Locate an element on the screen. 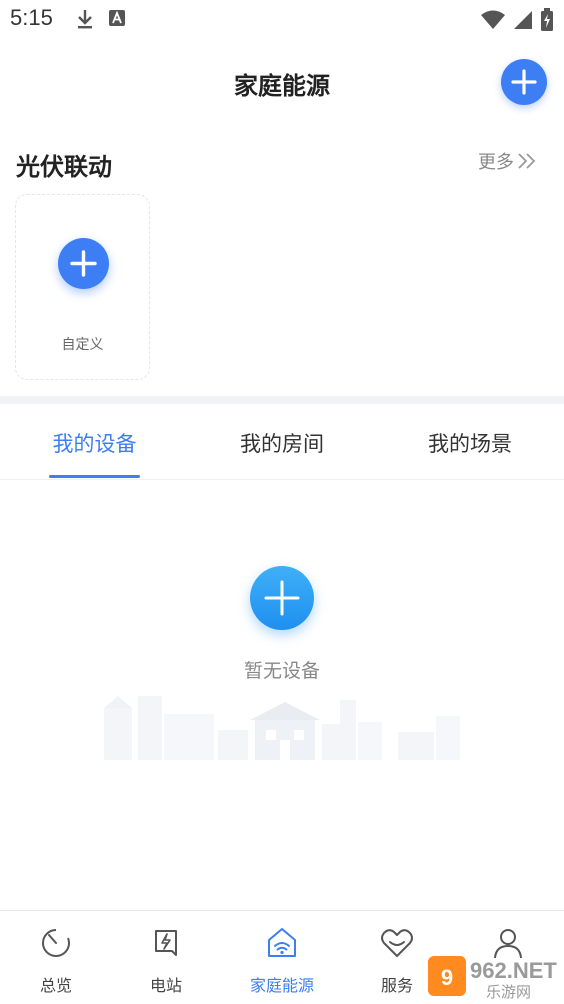 This screenshot has width=564, height=1004. nav-label-overview: 总览 is located at coordinates (55, 985).